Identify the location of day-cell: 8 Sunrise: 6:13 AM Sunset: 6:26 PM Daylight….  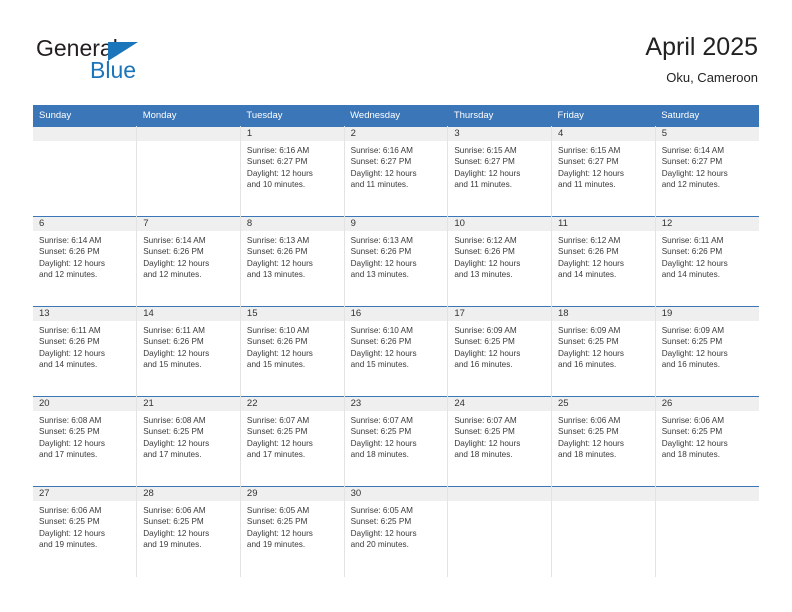
(292, 261).